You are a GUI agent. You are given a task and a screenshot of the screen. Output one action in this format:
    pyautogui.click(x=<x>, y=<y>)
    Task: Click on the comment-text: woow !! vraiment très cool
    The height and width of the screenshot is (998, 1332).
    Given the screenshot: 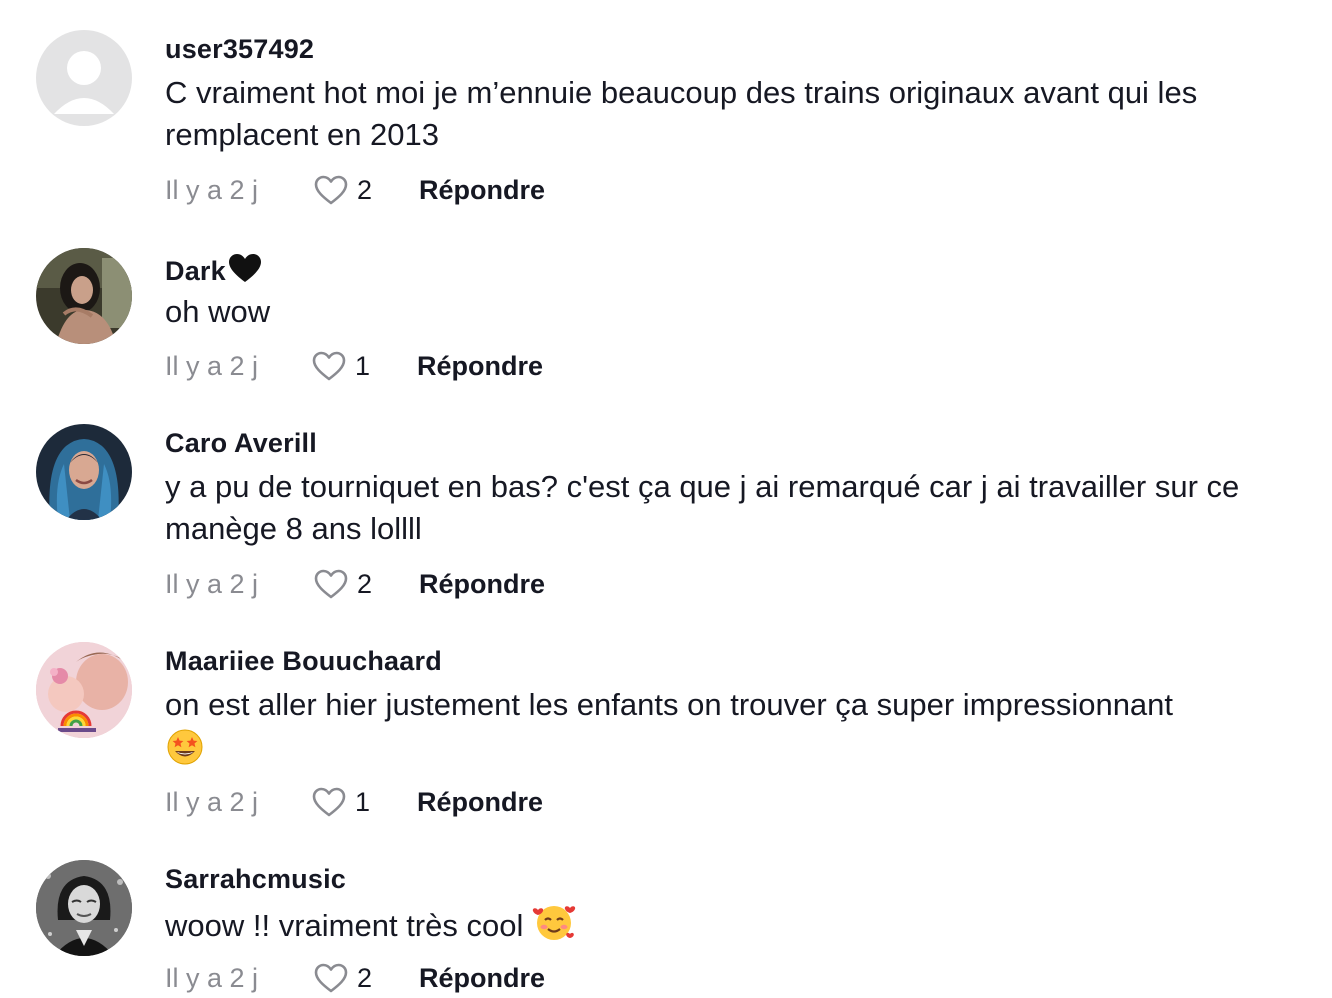 What is the action you would take?
    pyautogui.click(x=730, y=927)
    